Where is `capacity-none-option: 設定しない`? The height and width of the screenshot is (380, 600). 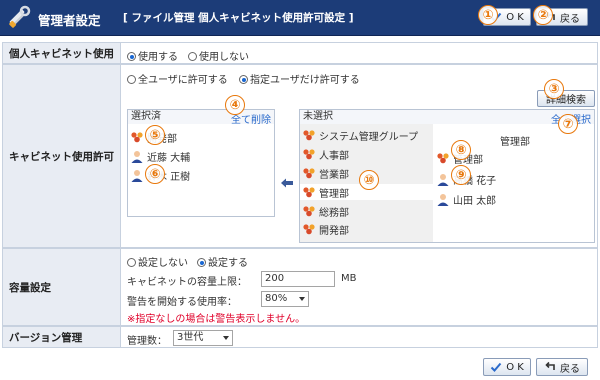 capacity-none-option: 設定しない is located at coordinates (157, 261).